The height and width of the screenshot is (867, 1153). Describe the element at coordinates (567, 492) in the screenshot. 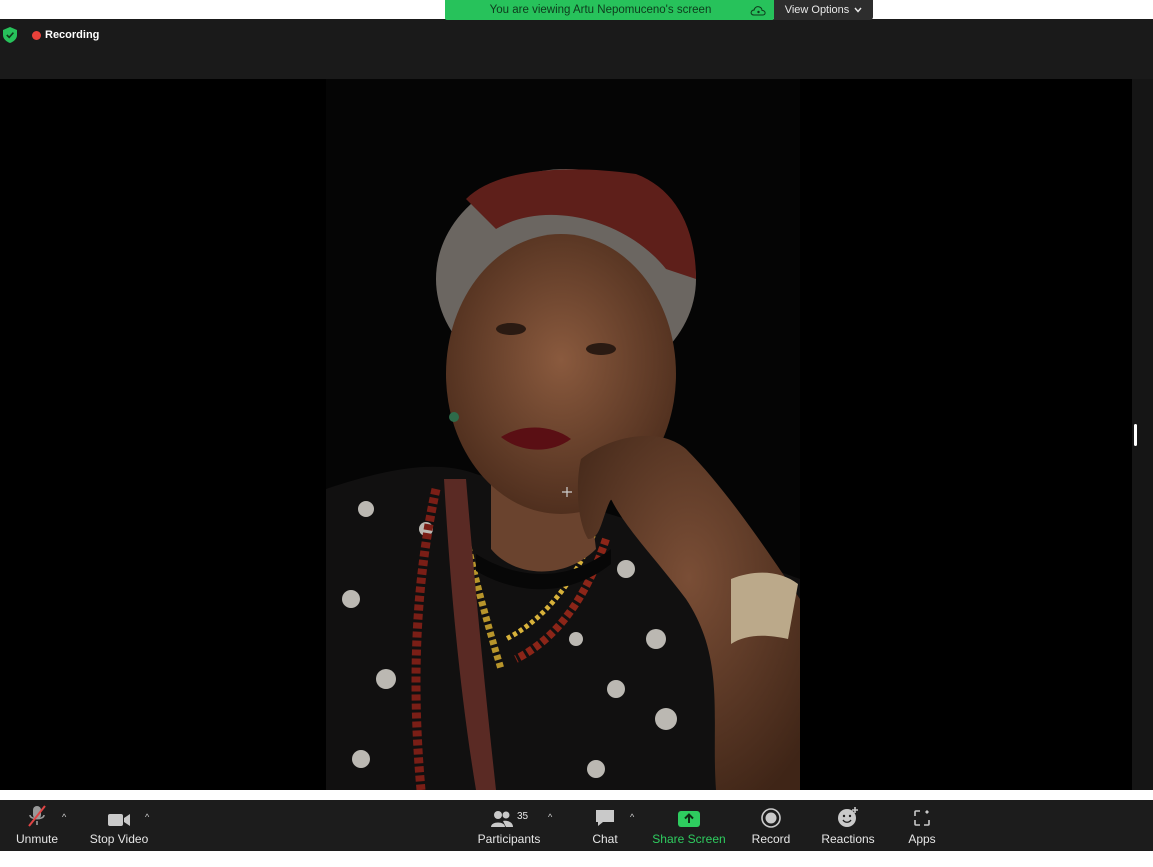

I see `move-cursor-icon` at that location.